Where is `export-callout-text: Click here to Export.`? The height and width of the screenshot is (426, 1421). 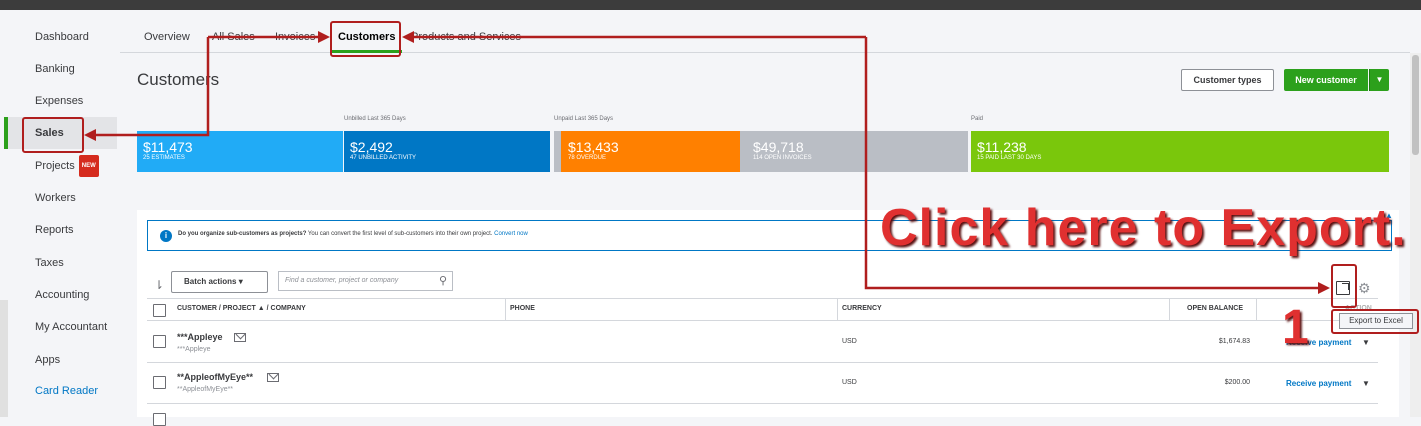
export-callout-text: Click here to Export. is located at coordinates (1143, 228).